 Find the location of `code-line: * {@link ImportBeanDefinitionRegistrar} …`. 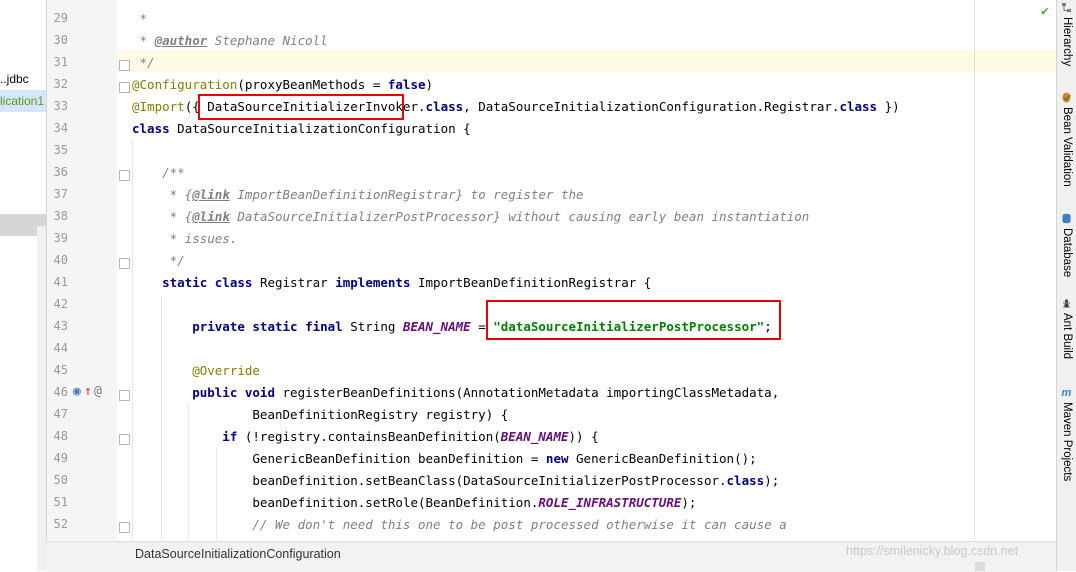

code-line: * {@link ImportBeanDefinitionRegistrar} … is located at coordinates (358, 194).